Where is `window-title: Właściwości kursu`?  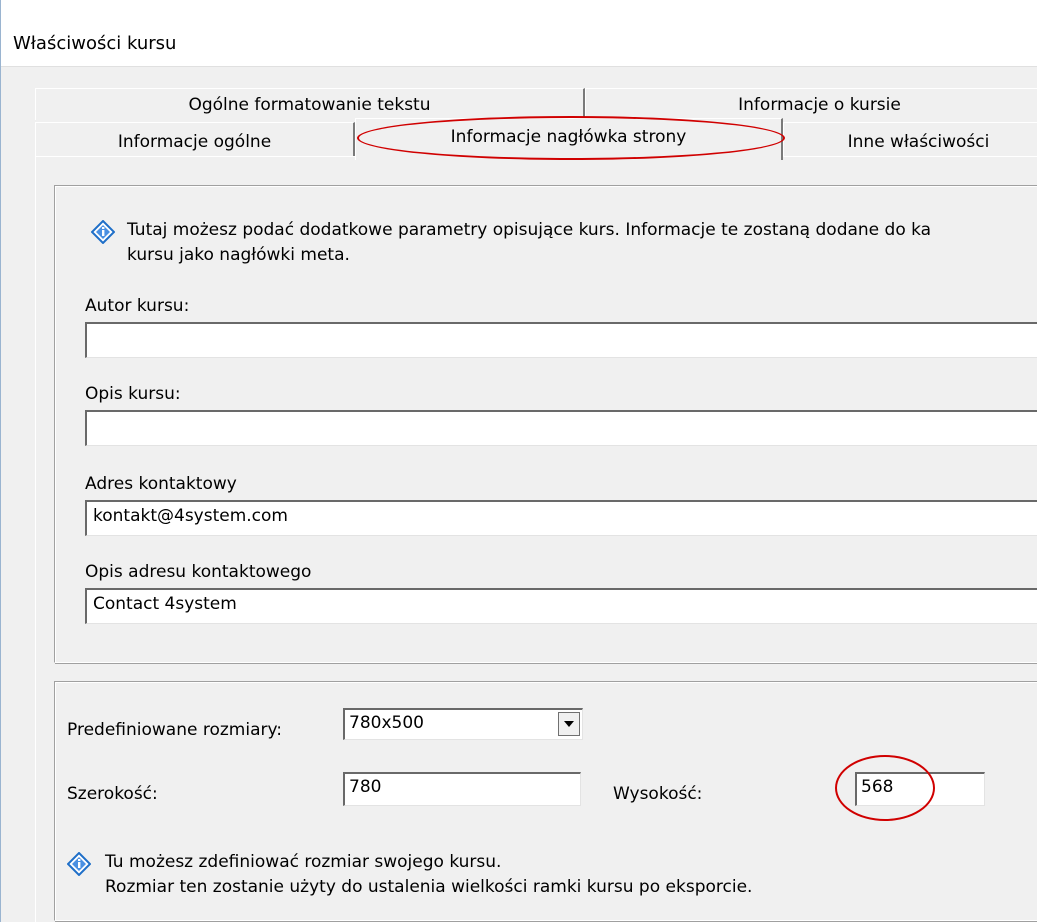 window-title: Właściwości kursu is located at coordinates (95, 43).